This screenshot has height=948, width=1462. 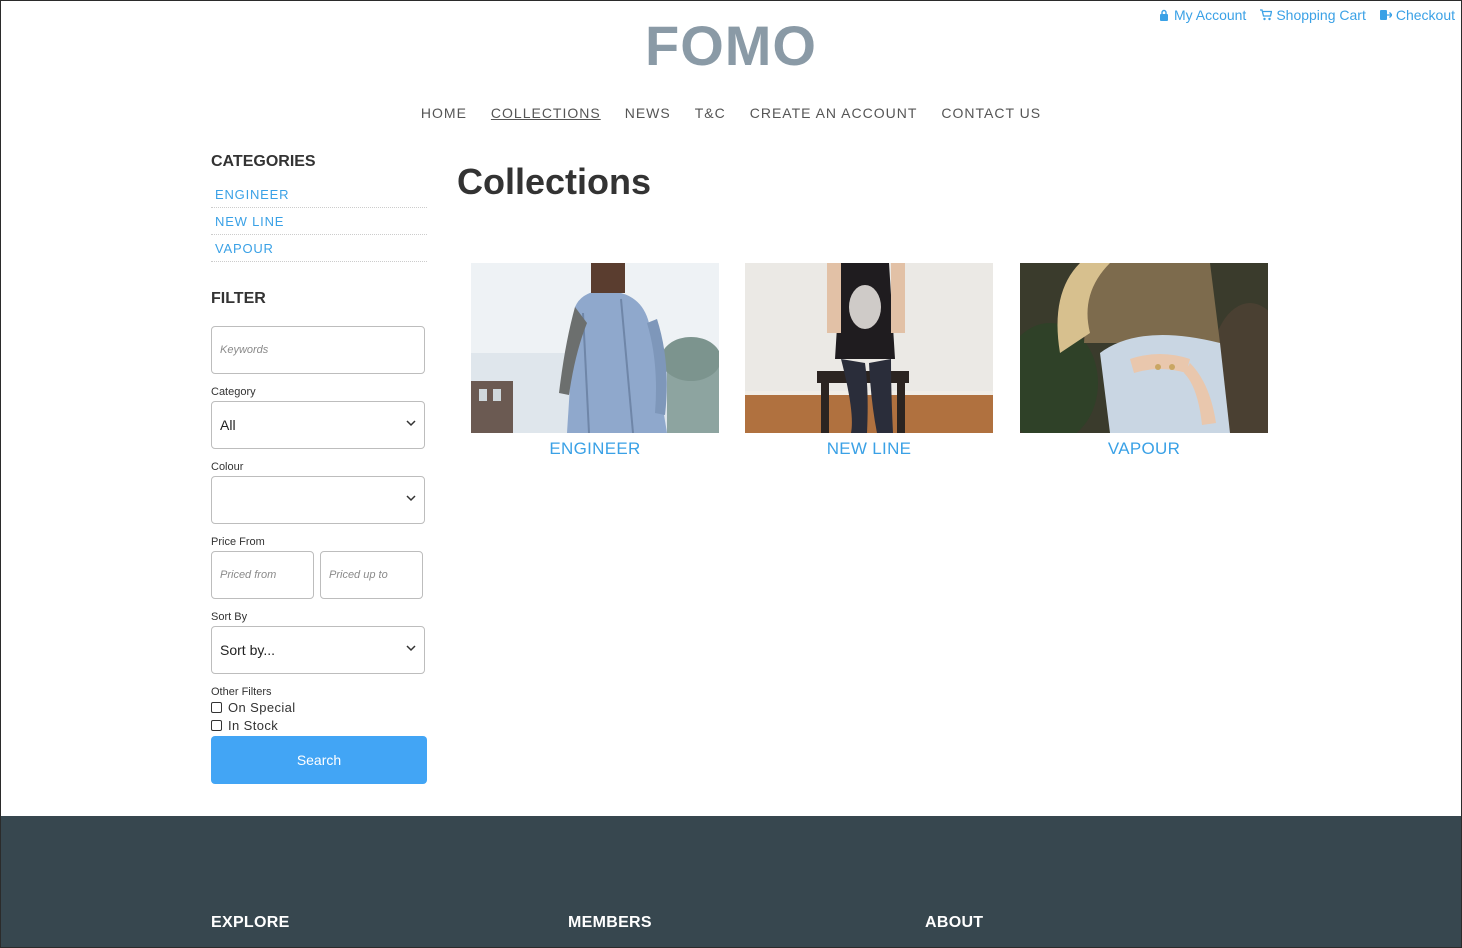 I want to click on nav-collections: COLLECTIONS, so click(x=546, y=113).